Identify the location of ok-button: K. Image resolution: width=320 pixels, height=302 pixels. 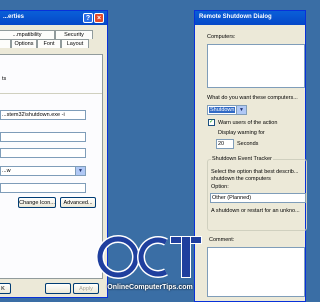
(5, 288).